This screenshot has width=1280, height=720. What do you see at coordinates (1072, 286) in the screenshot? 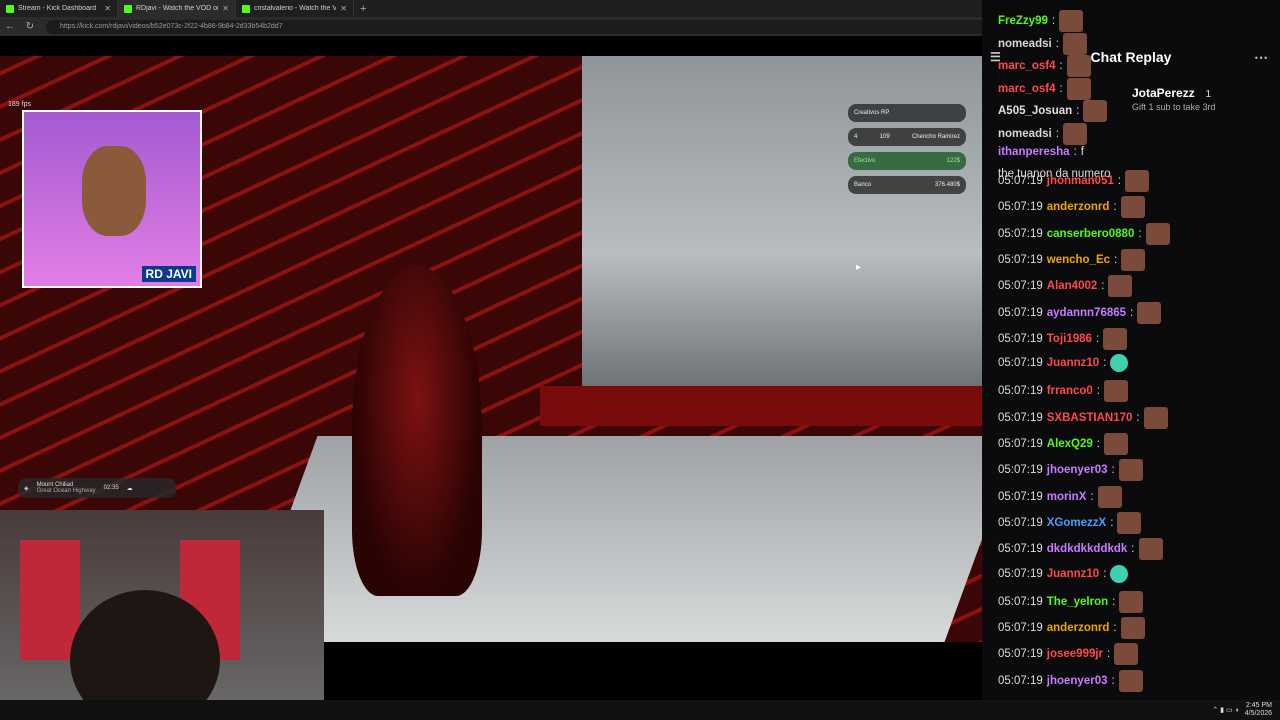
I see `chat-username: Alan4002` at bounding box center [1072, 286].